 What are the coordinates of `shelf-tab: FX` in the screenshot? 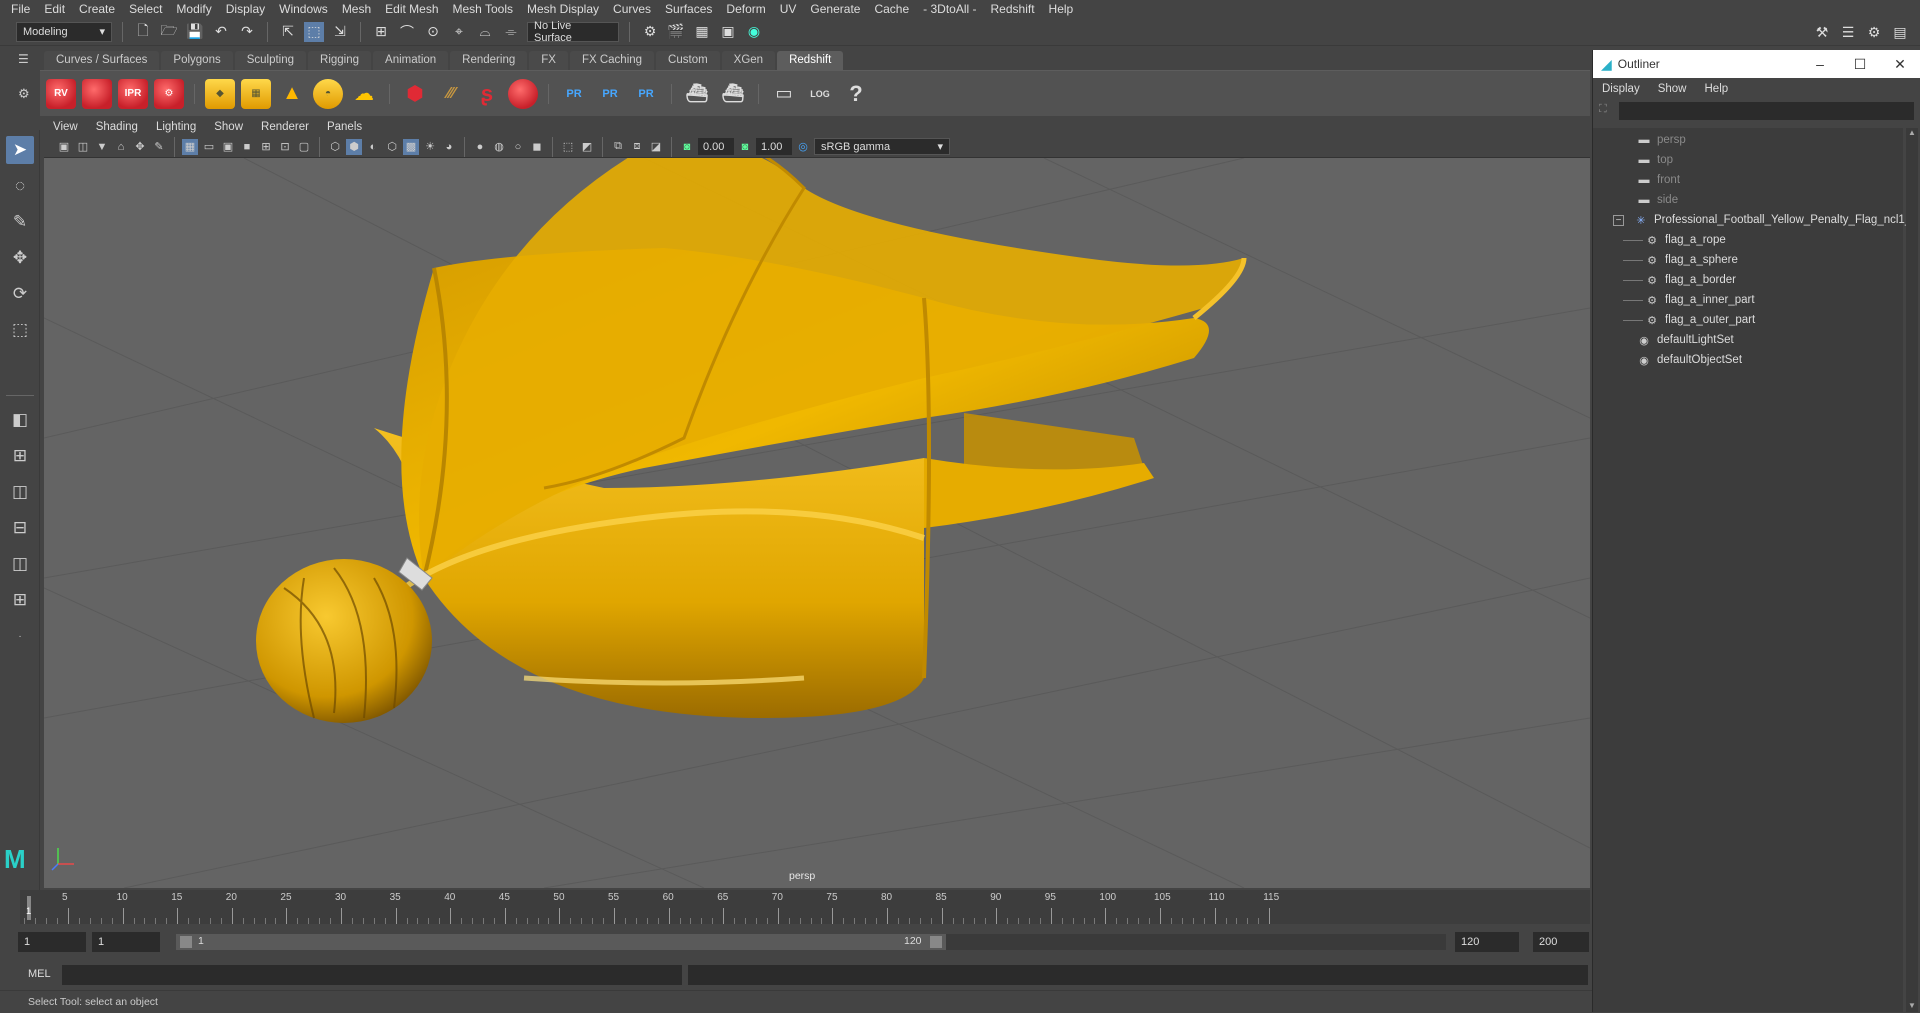 It's located at (548, 60).